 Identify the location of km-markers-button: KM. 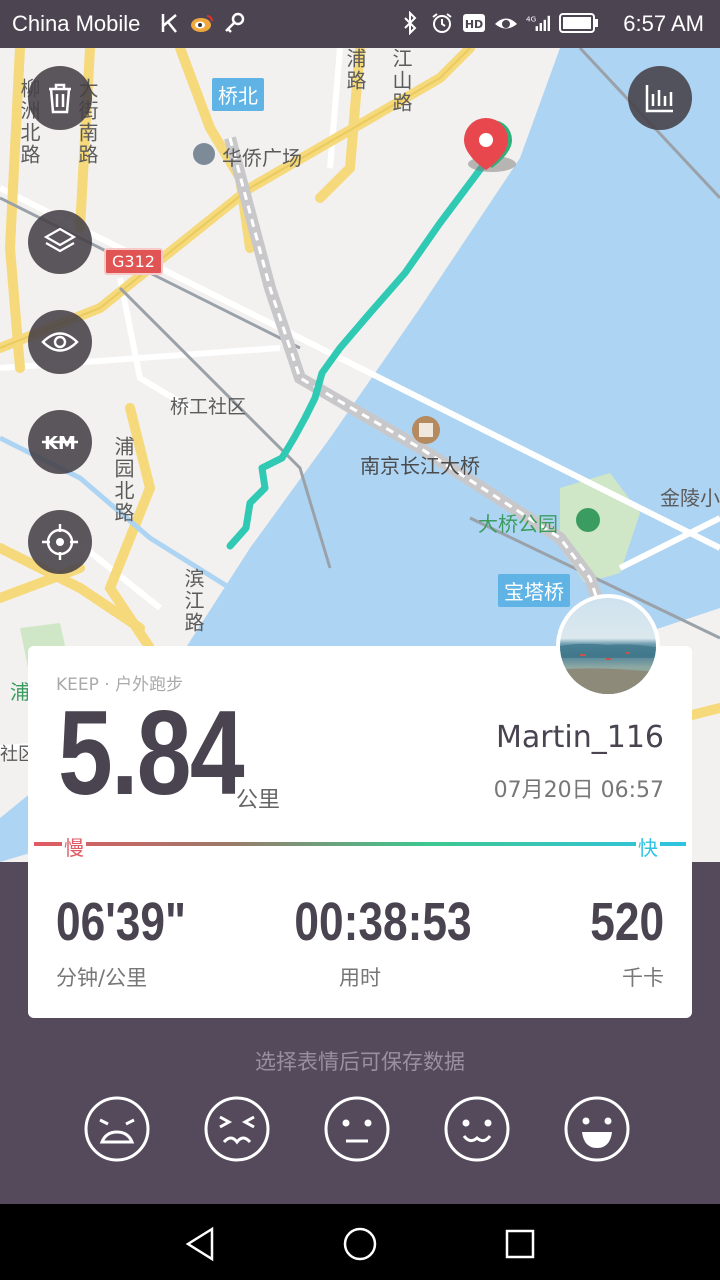
(60, 442).